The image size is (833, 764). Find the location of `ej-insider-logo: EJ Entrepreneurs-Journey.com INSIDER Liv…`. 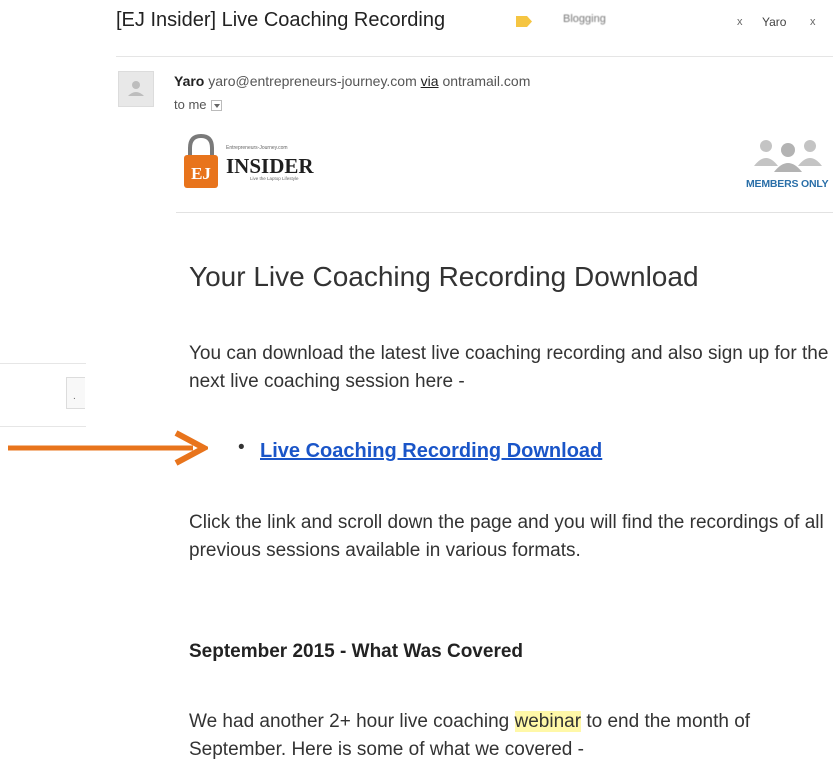

ej-insider-logo: EJ Entrepreneurs-Journey.com INSIDER Liv… is located at coordinates (249, 160).